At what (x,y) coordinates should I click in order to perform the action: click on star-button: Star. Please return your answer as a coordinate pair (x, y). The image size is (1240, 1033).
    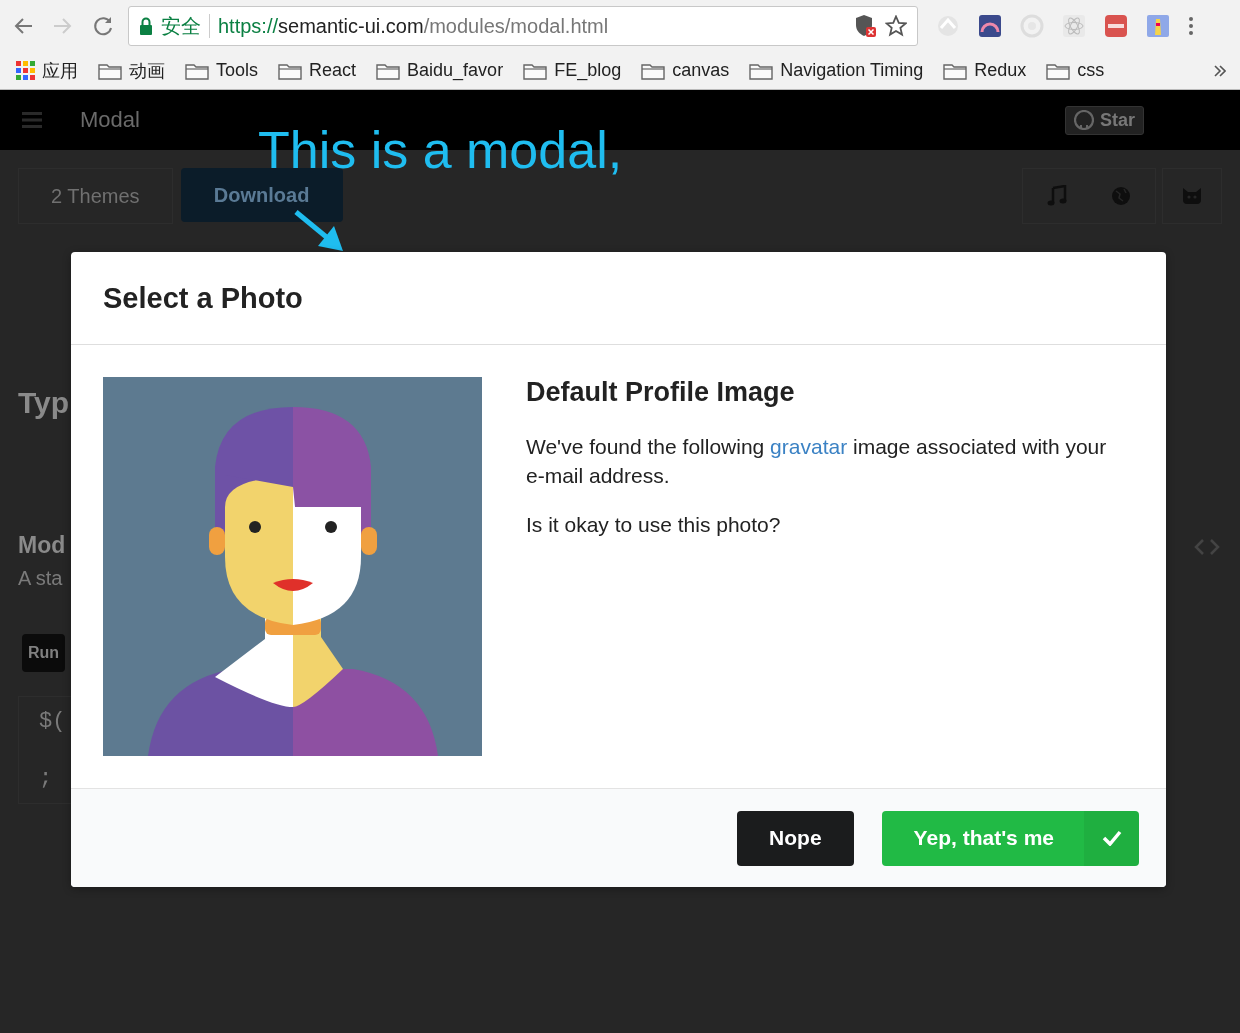
    Looking at the image, I should click on (1104, 120).